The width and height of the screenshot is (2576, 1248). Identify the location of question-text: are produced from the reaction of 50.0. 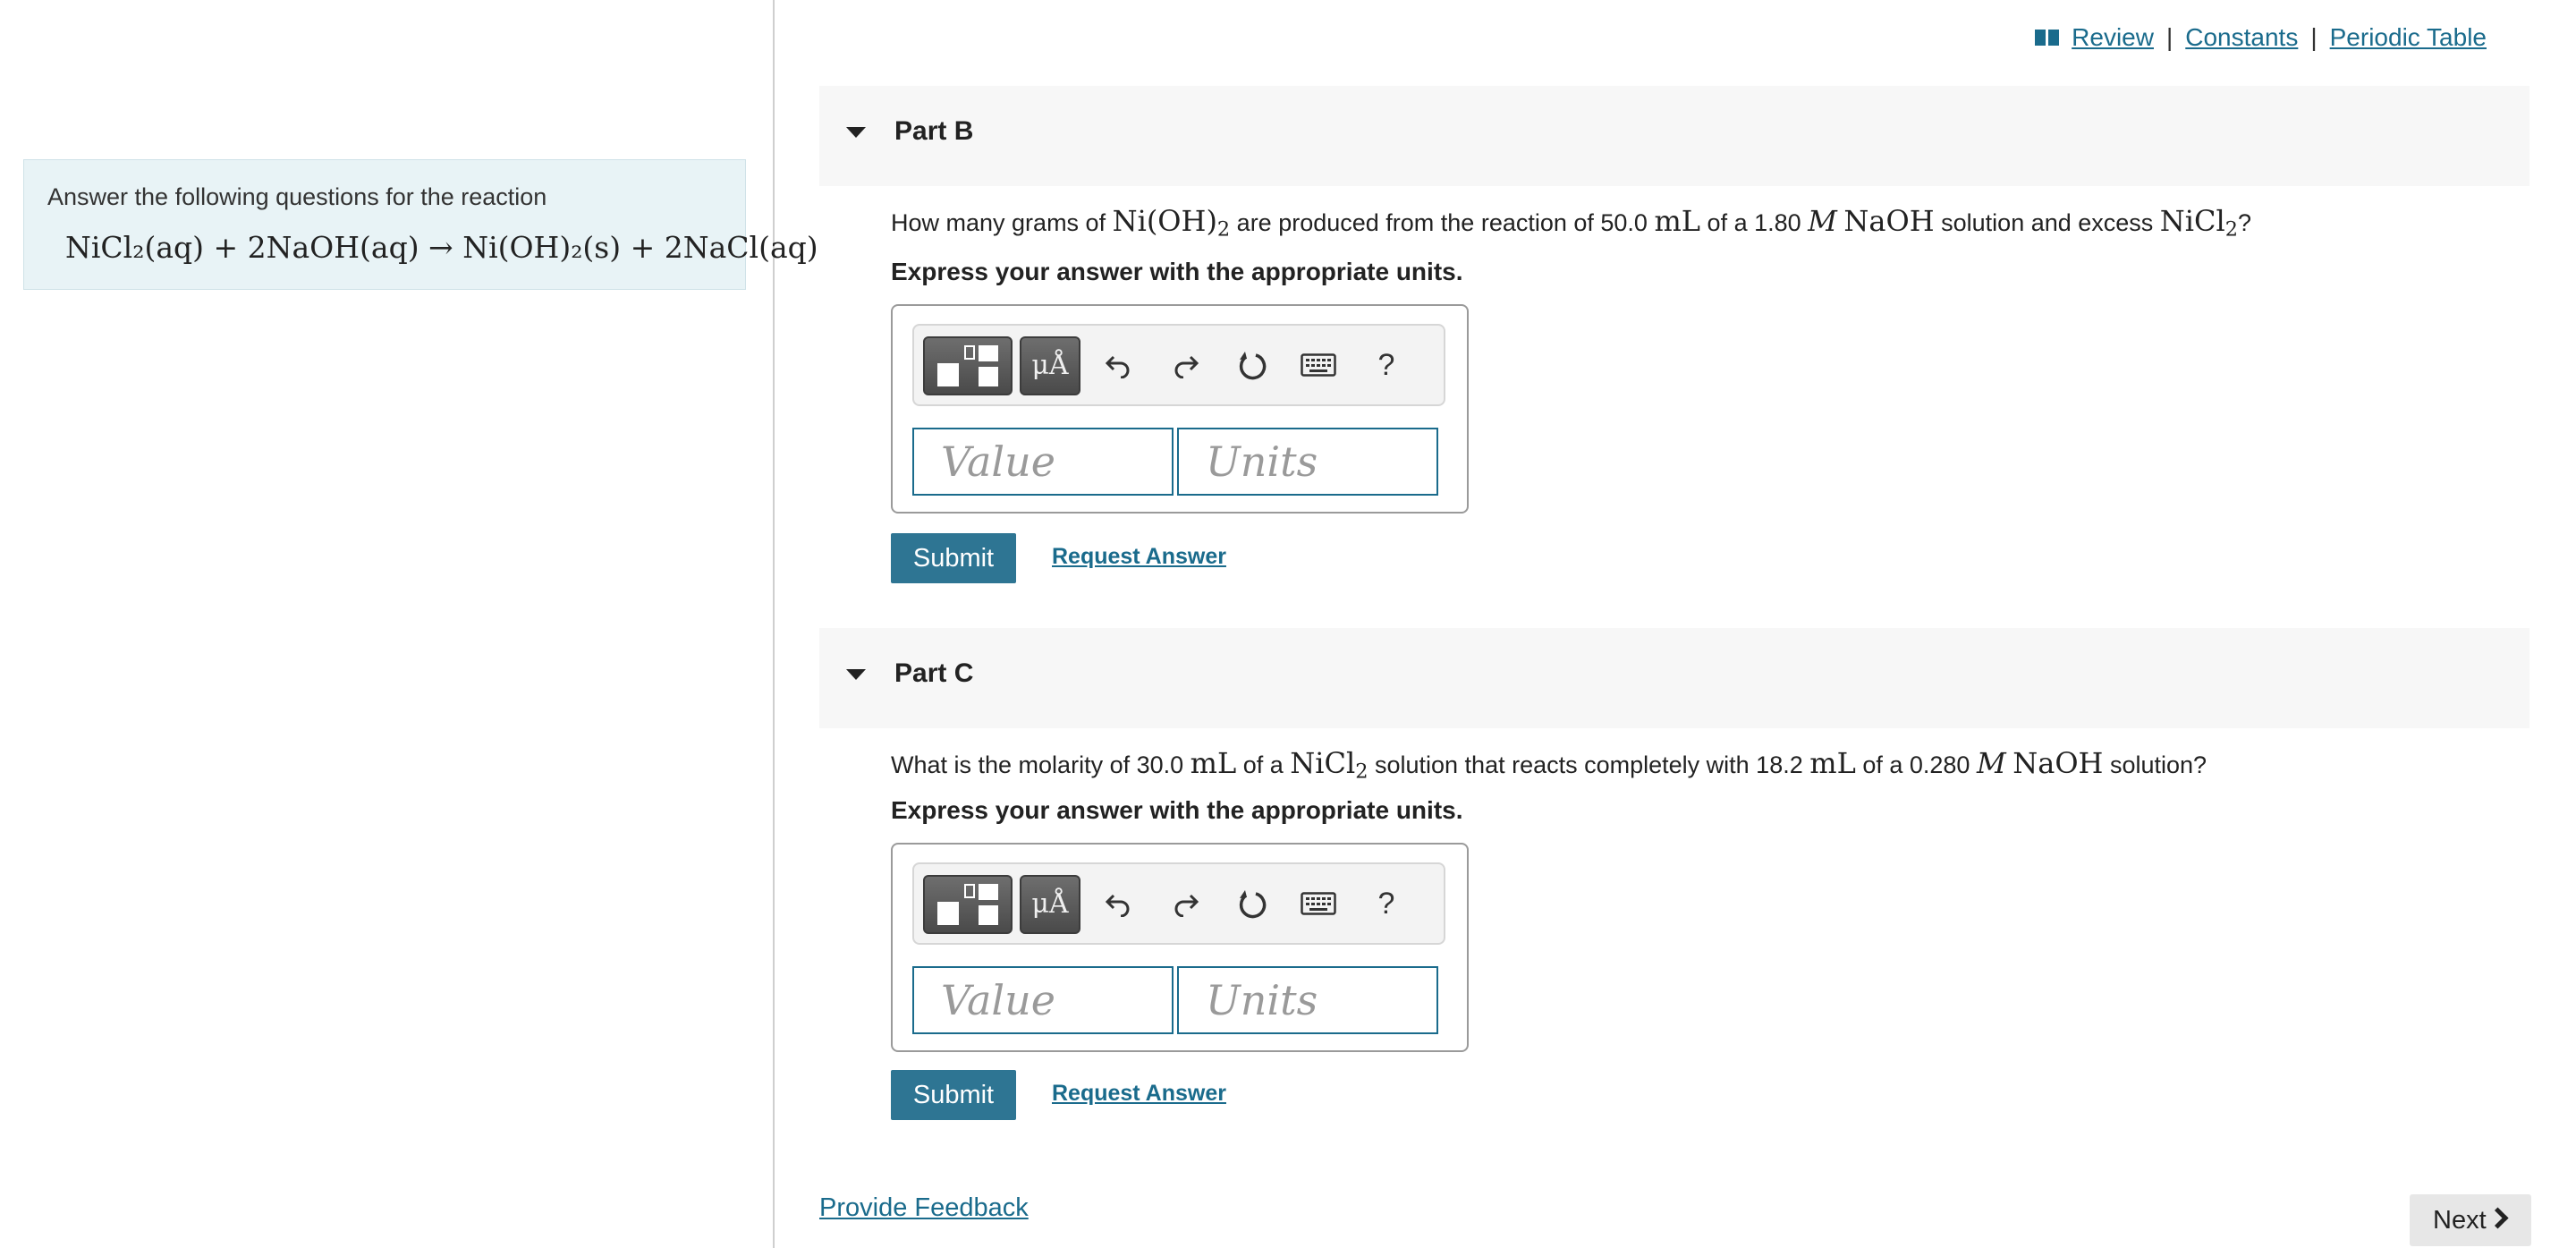
(1442, 222).